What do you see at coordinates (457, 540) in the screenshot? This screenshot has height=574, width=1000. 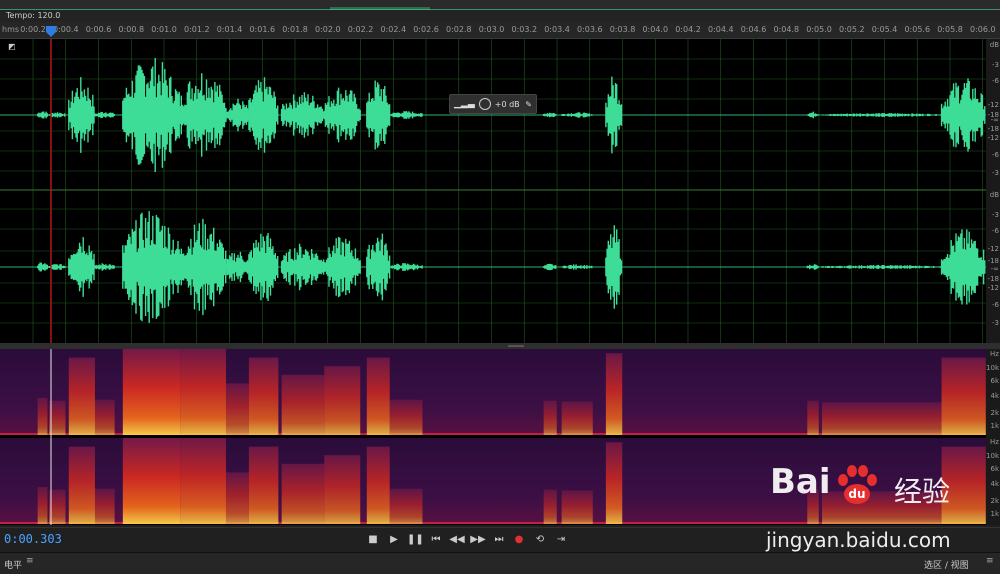 I see `rewind-button: ◀◀` at bounding box center [457, 540].